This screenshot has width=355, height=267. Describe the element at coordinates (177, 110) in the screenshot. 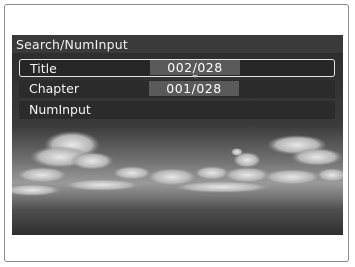

I see `menu-item-numinput: NumInput` at that location.